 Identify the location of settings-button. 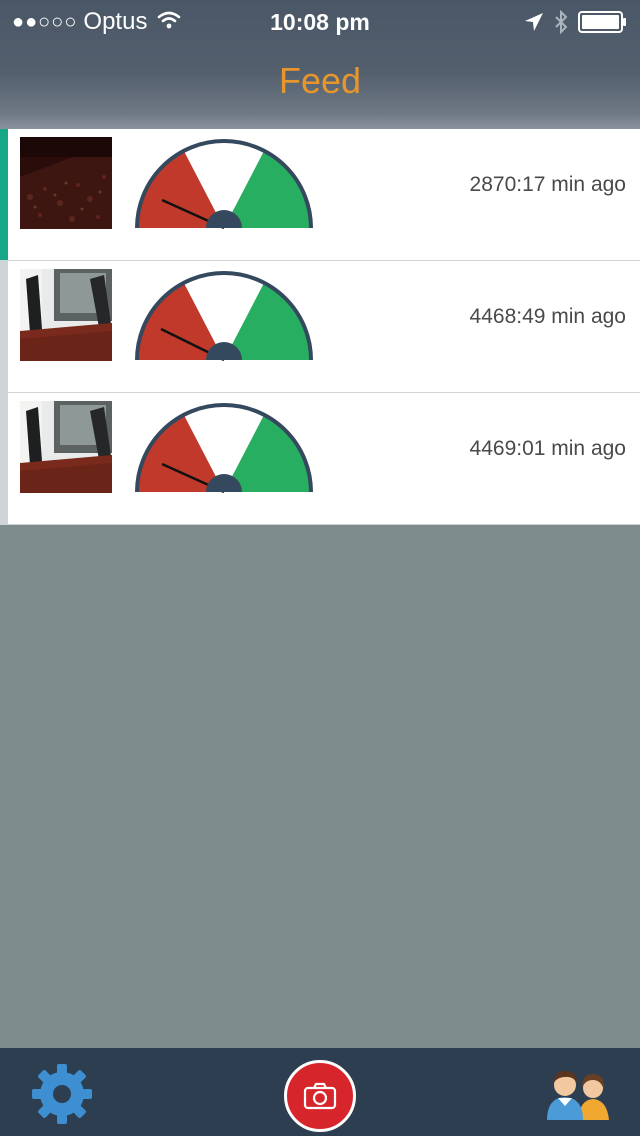
(62, 1094).